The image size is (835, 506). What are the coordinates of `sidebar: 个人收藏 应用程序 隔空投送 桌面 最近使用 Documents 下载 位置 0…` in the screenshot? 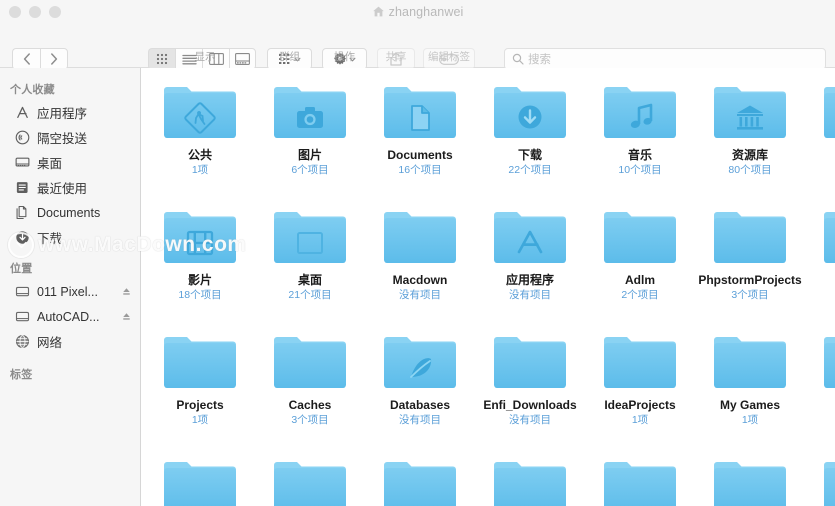 It's located at (70, 287).